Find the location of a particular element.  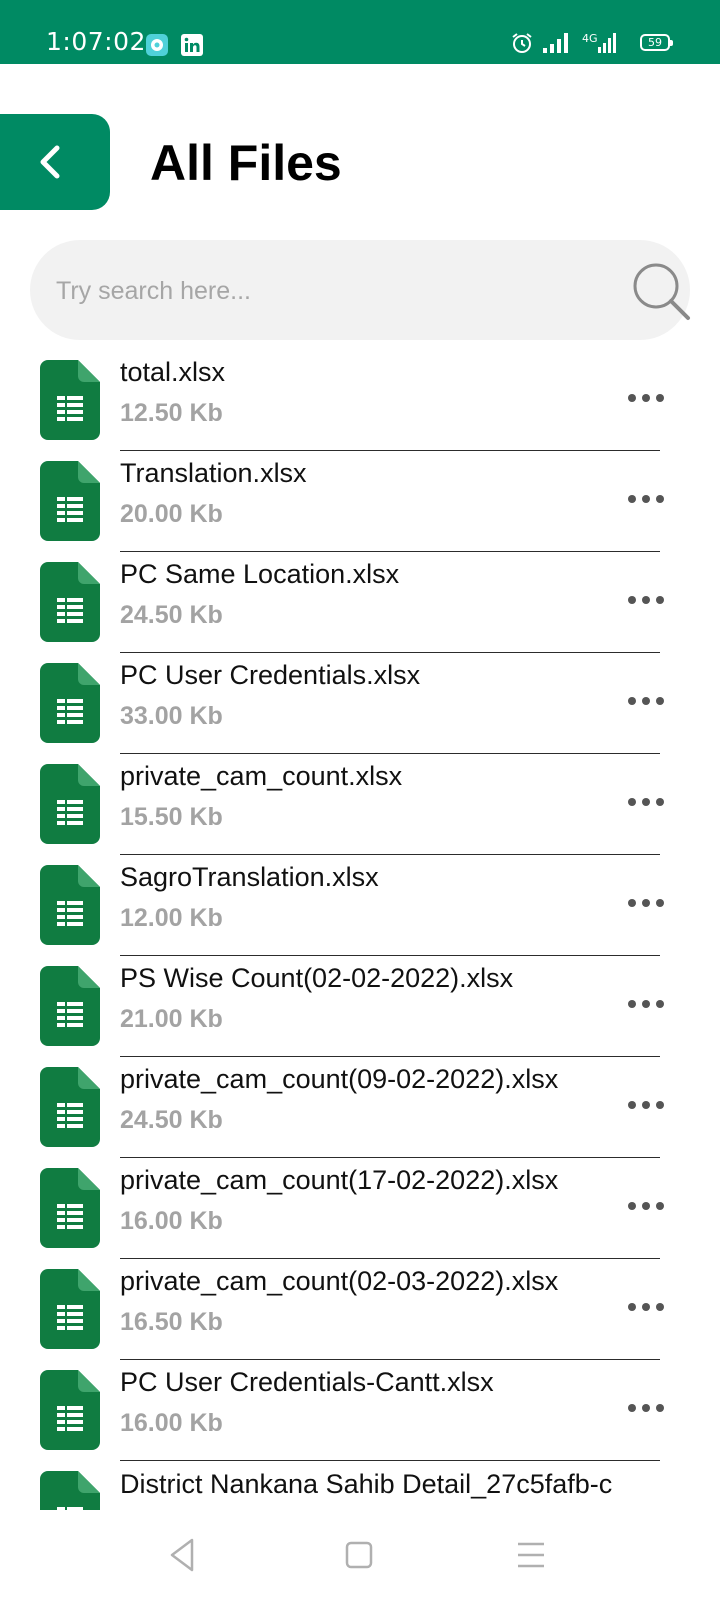

battery-indicator: 59 is located at coordinates (656, 42).